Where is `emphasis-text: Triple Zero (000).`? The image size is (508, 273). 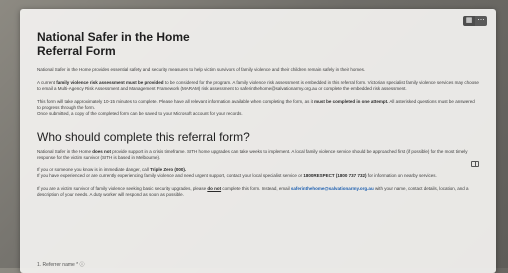 emphasis-text: Triple Zero (000). is located at coordinates (168, 169).